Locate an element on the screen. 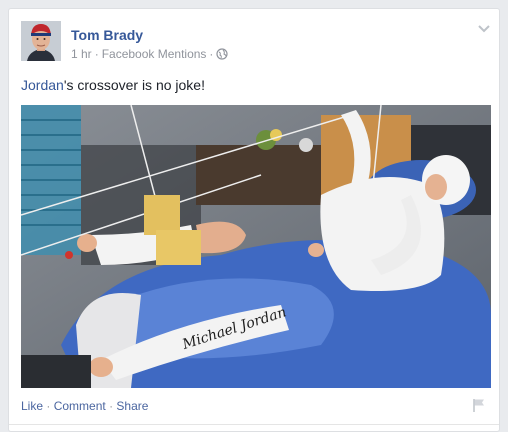 Image resolution: width=508 pixels, height=432 pixels. share-link: Share is located at coordinates (132, 406).